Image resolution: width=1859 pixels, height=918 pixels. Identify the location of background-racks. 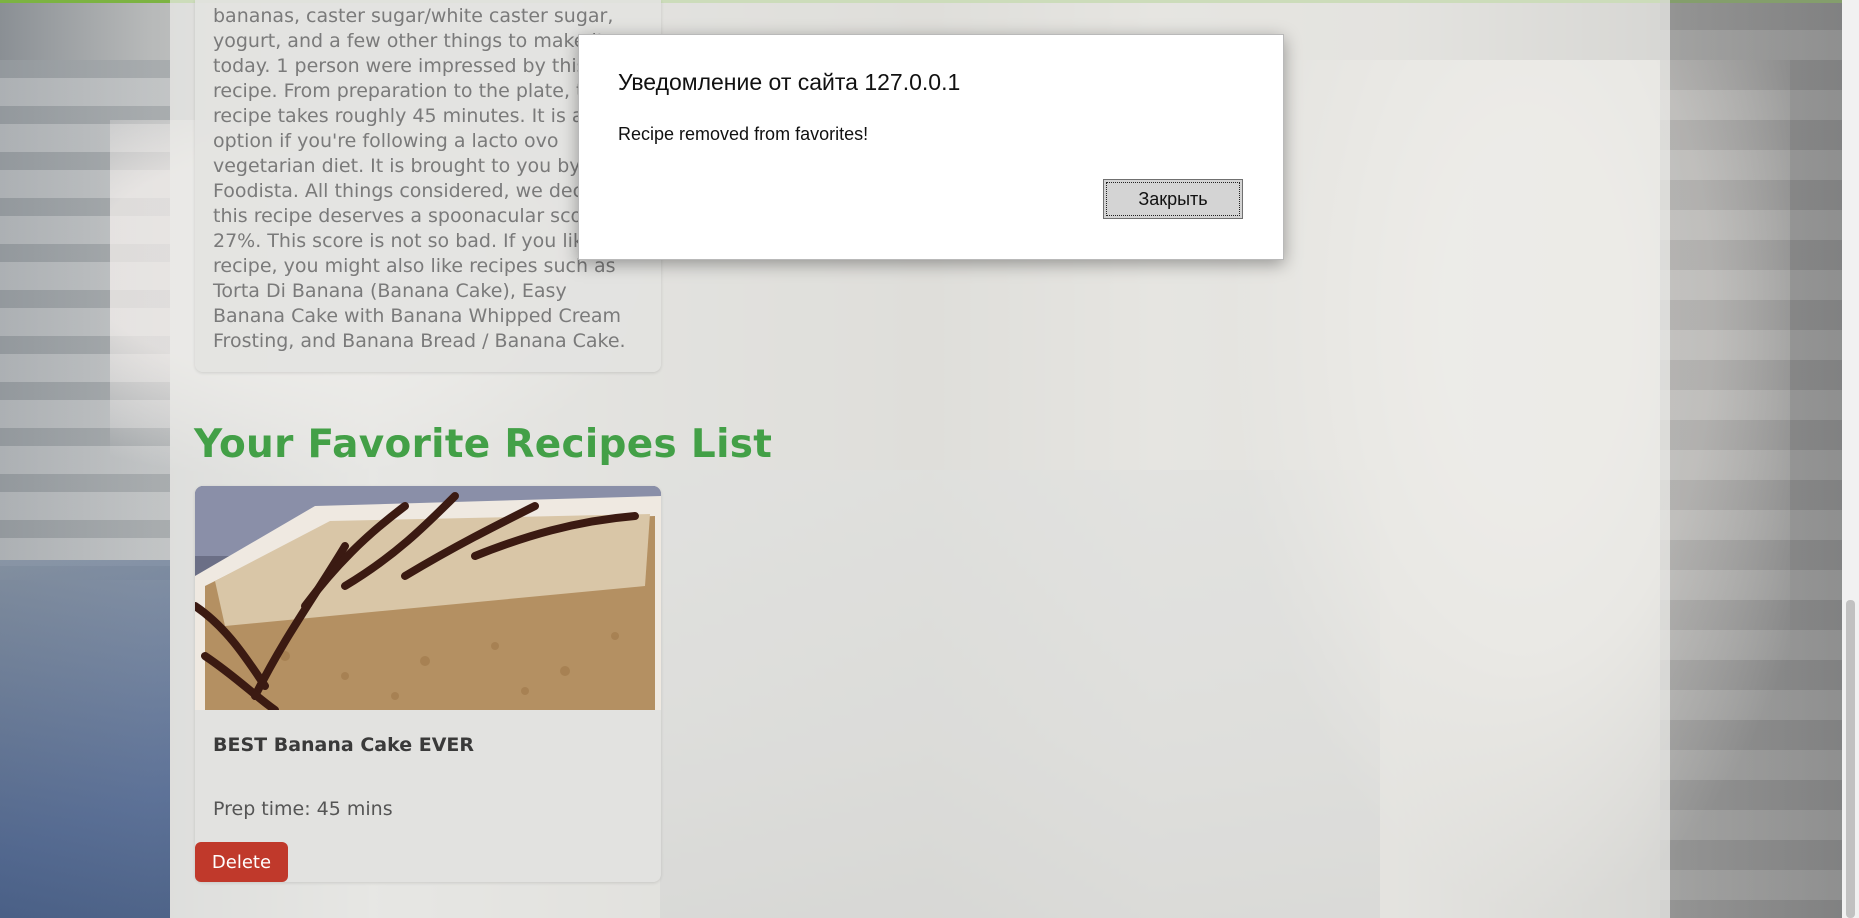
(1759, 459).